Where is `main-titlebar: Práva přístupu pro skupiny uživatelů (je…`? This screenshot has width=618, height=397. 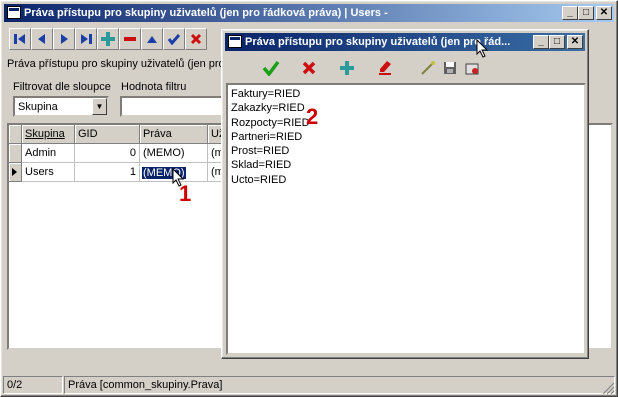 main-titlebar: Práva přístupu pro skupiny uživatelů (je… is located at coordinates (309, 13).